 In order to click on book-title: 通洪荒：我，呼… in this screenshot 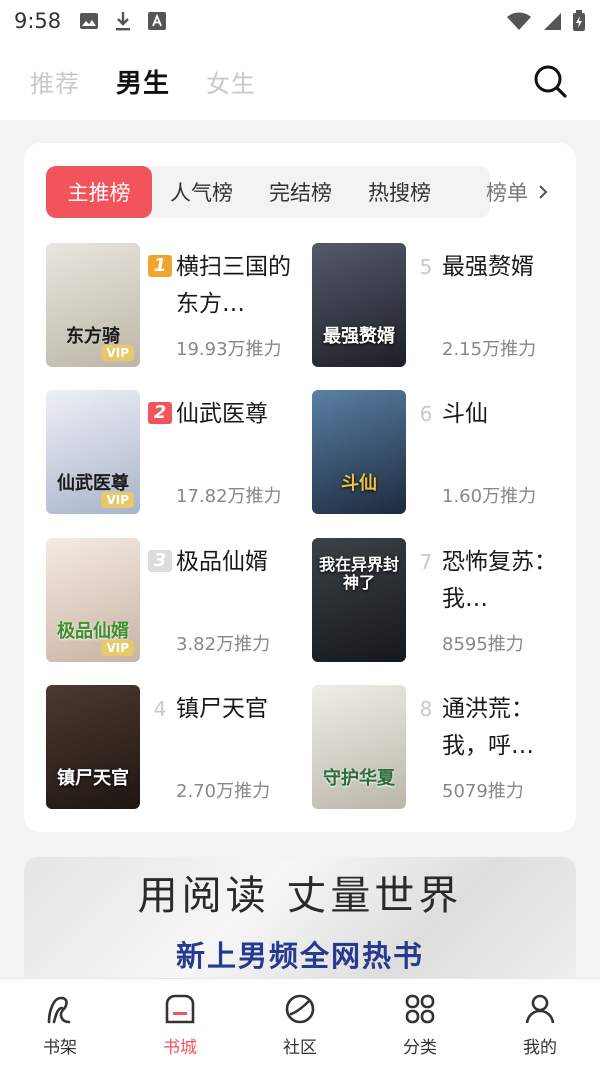, I will do `click(488, 727)`.